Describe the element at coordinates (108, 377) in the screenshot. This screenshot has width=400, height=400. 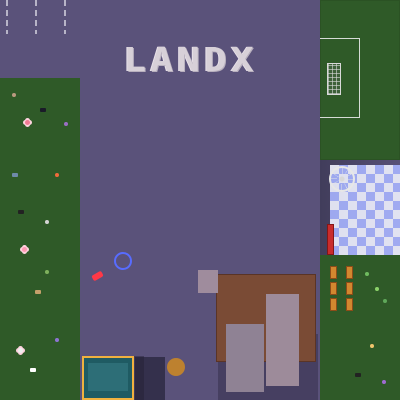
I see `stage-floor` at that location.